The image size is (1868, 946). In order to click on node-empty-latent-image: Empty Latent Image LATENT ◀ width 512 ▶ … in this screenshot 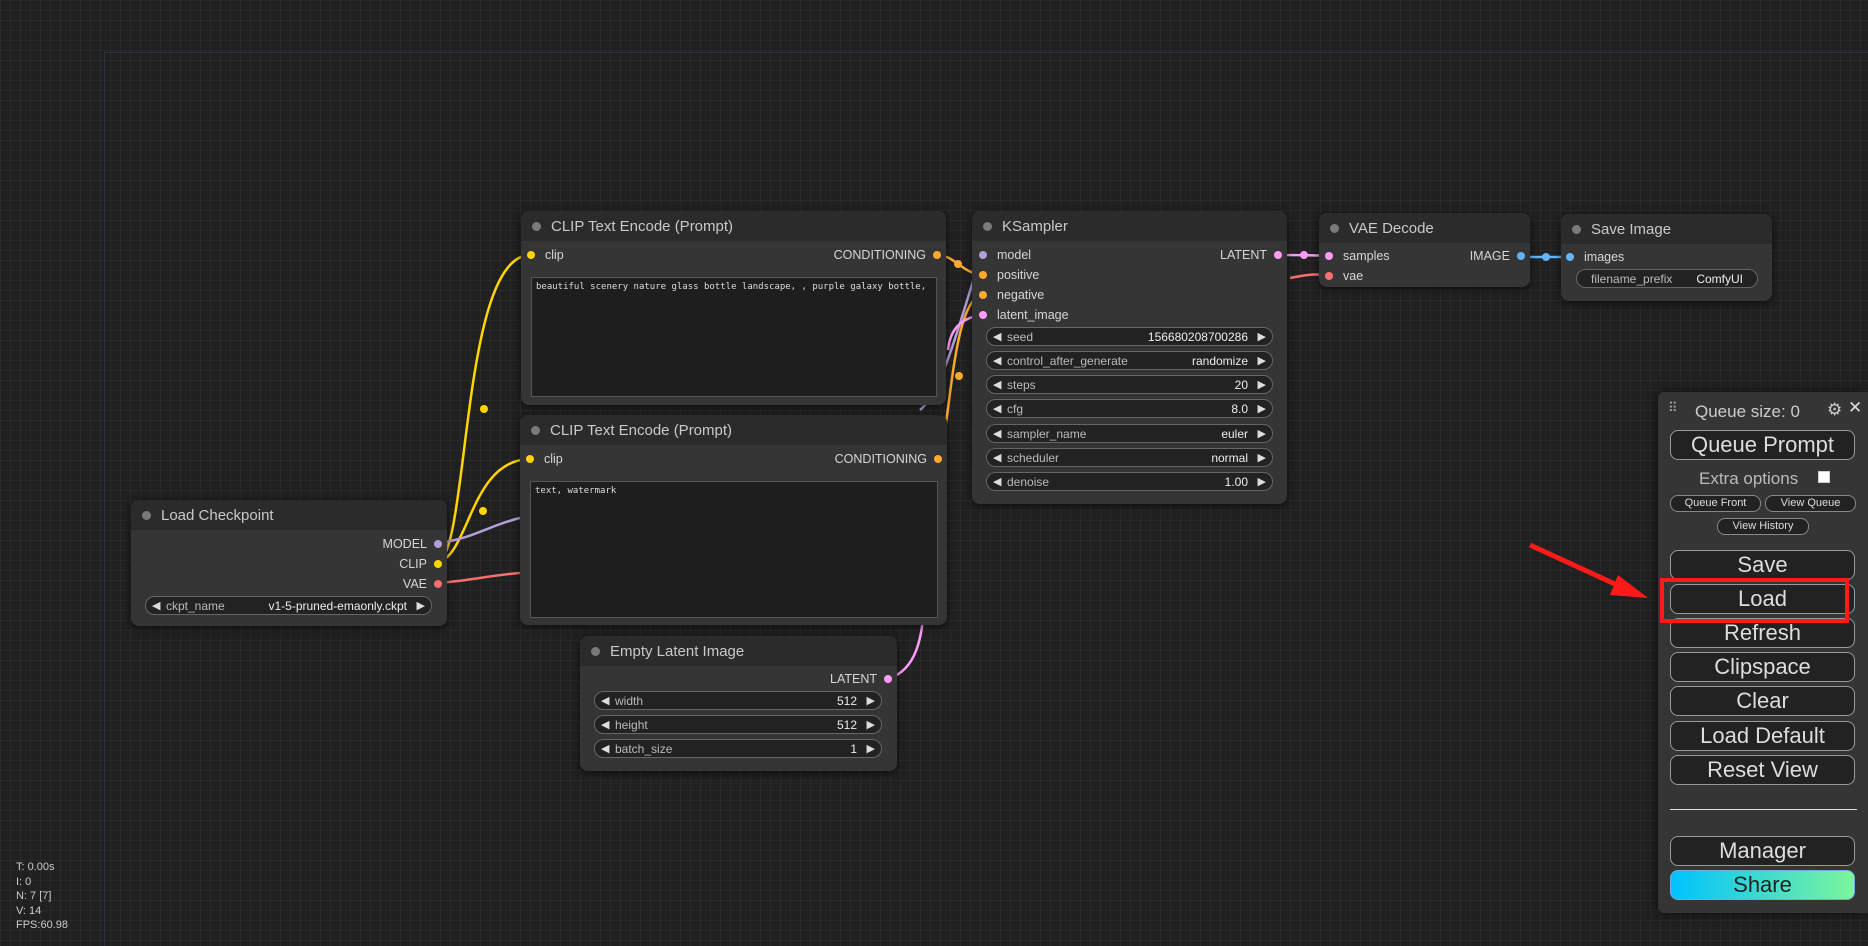, I will do `click(738, 703)`.